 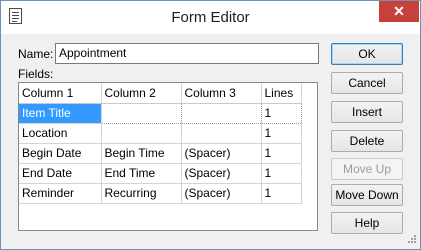 I want to click on table-row: Item Title 1, so click(x=160, y=113).